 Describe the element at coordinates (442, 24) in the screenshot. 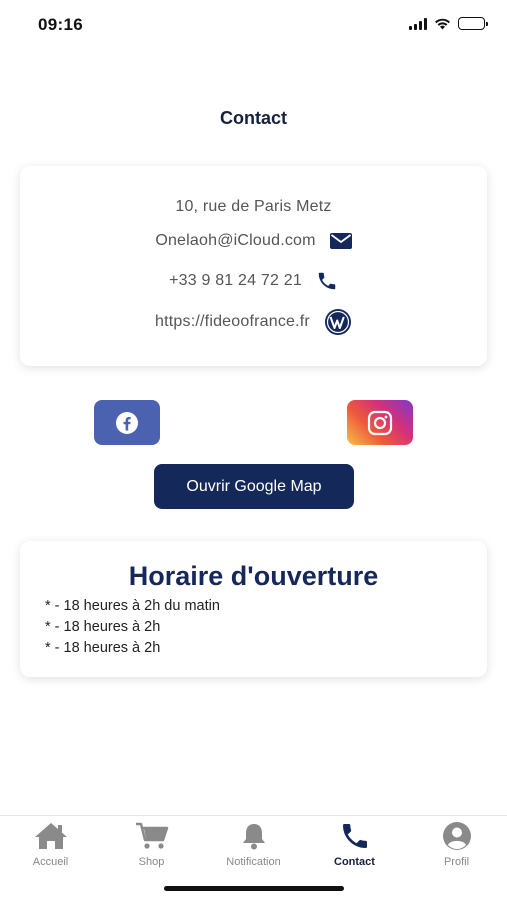

I see `wifi-icon` at that location.